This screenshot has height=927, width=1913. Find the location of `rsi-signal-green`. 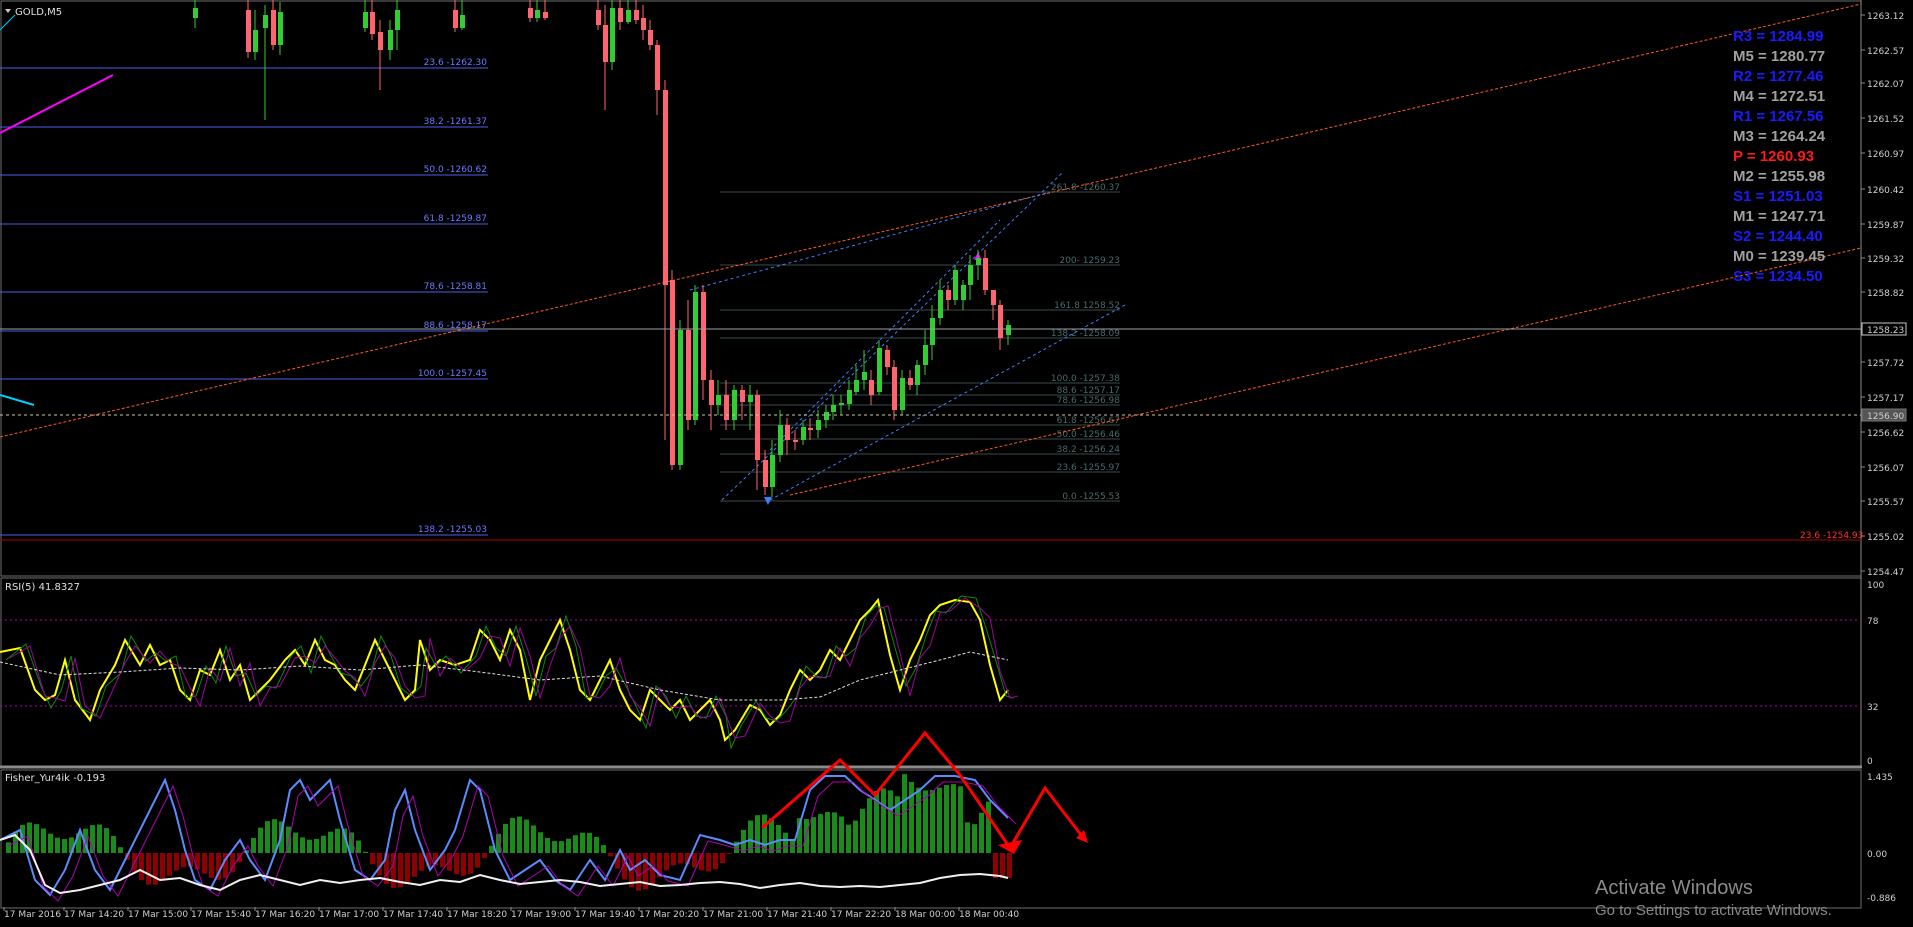

rsi-signal-green is located at coordinates (510, 672).